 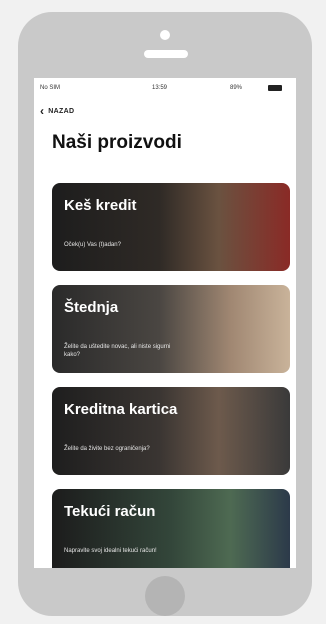 I want to click on back-button: ‹ NAZAD, so click(x=57, y=111).